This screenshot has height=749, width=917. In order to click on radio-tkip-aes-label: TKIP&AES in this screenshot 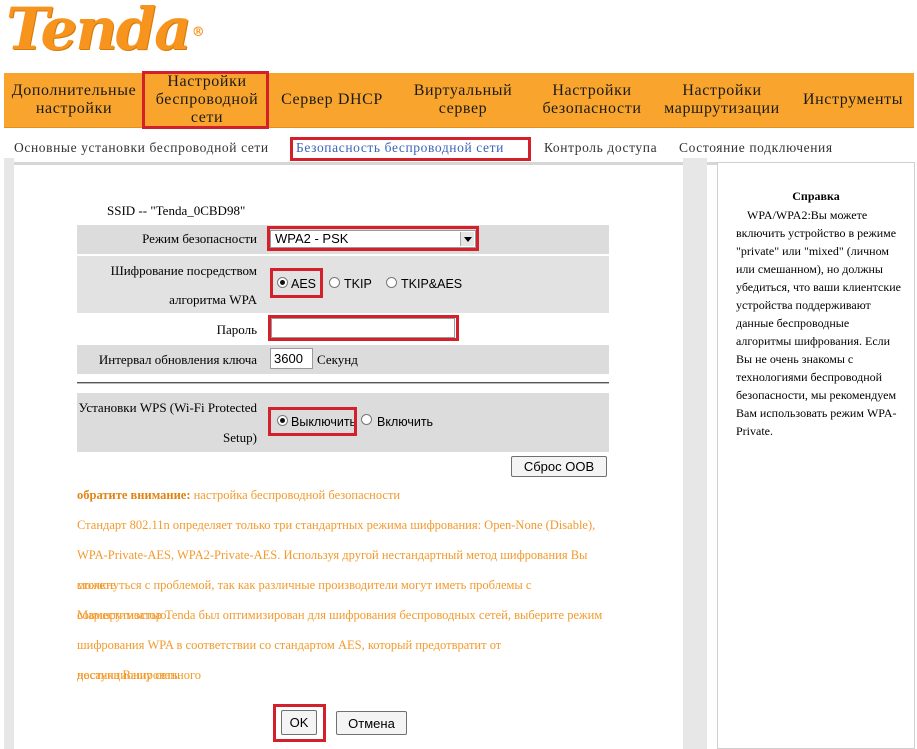, I will do `click(432, 284)`.